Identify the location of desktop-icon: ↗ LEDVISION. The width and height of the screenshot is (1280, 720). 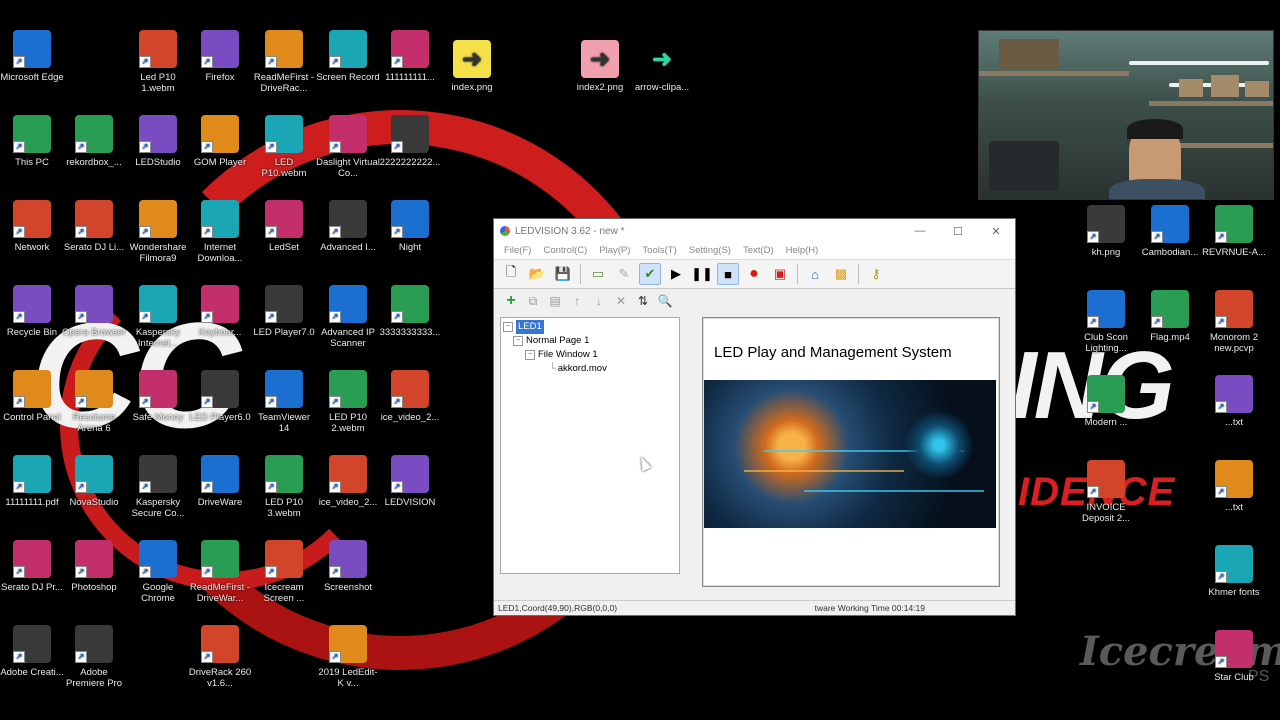
(410, 481).